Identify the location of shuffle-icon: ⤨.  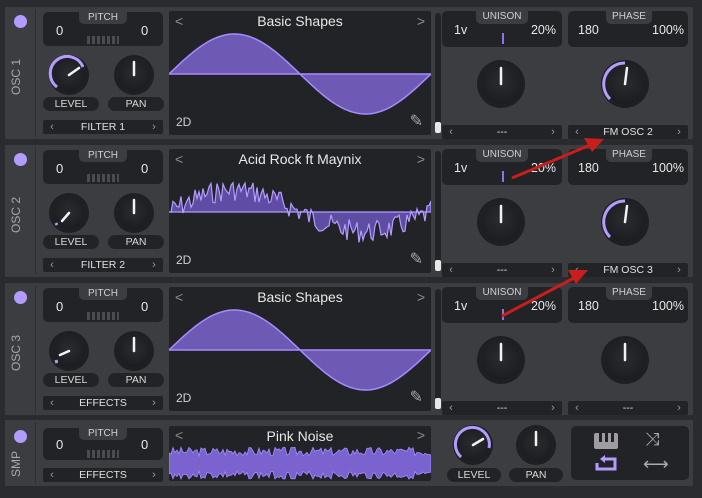
(652, 439).